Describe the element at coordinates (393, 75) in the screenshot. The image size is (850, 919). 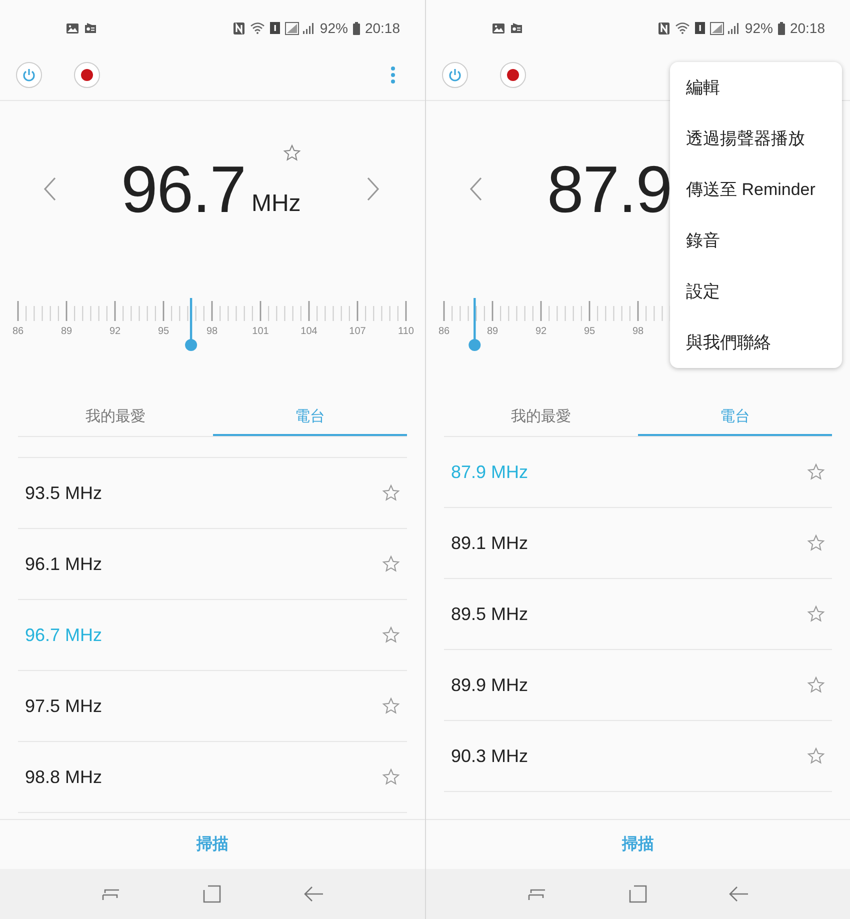
I see `more-options-icon` at that location.